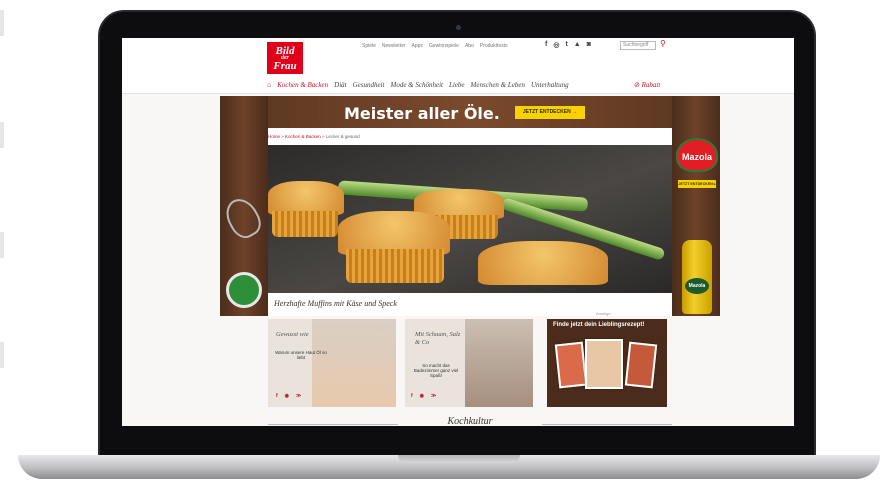  Describe the element at coordinates (444, 46) in the screenshot. I see `nav-link-gewinnspiele: Gewinnspiele` at that location.